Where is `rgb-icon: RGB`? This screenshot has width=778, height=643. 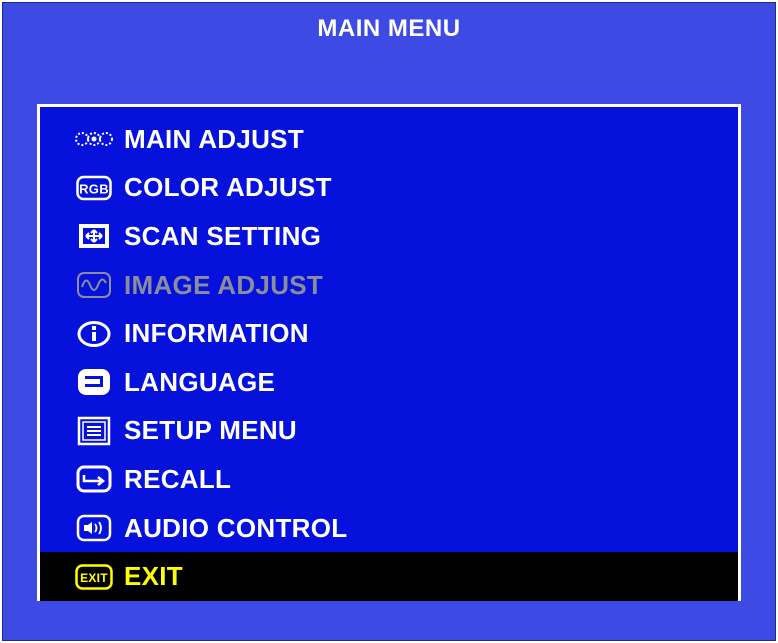
rgb-icon: RGB is located at coordinates (94, 188).